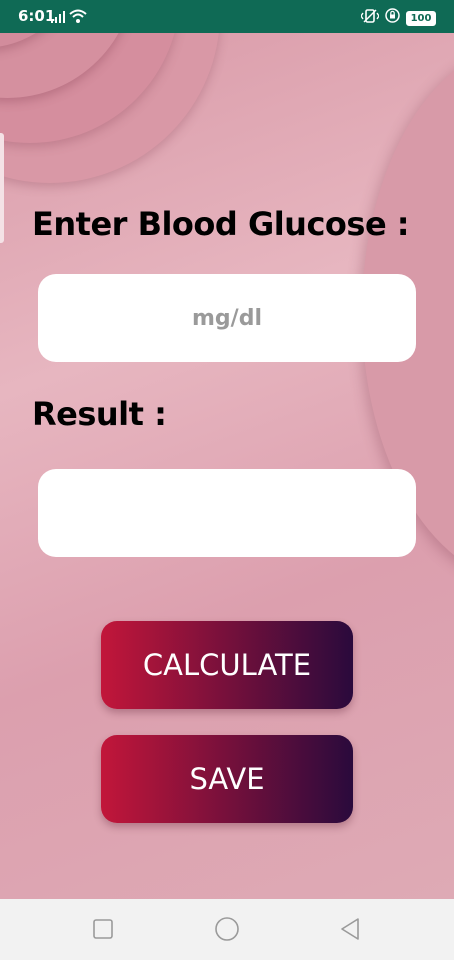 The image size is (454, 960). Describe the element at coordinates (227, 16) in the screenshot. I see `status-bar: 6:01 100` at that location.